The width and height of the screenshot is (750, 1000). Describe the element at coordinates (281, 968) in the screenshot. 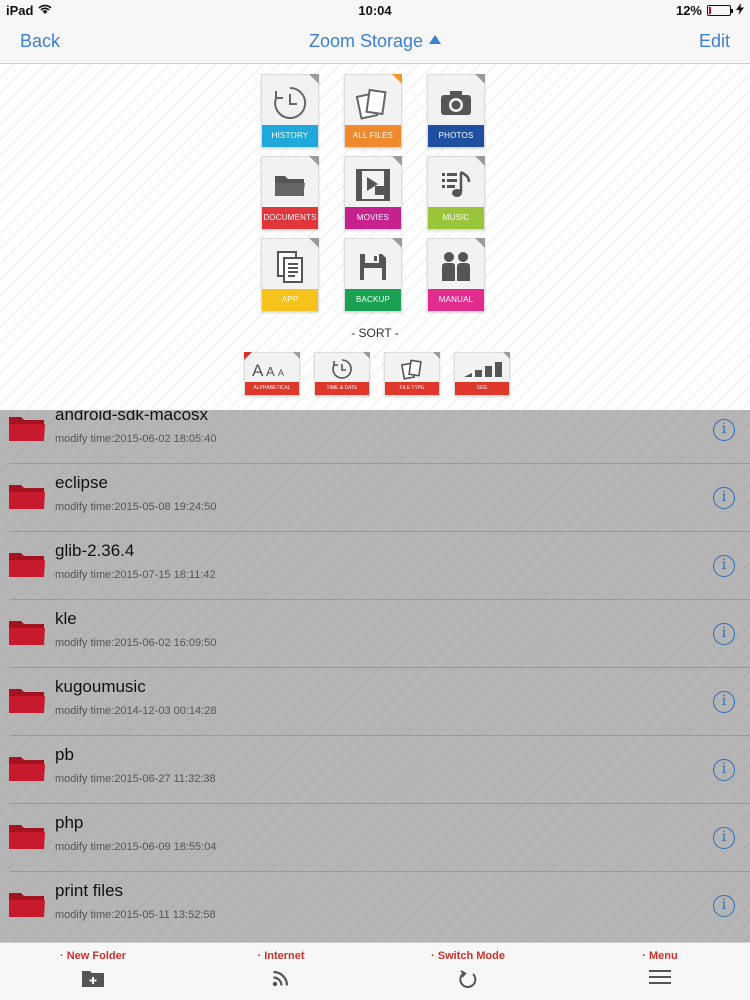

I see `internet-button: · Internet` at that location.